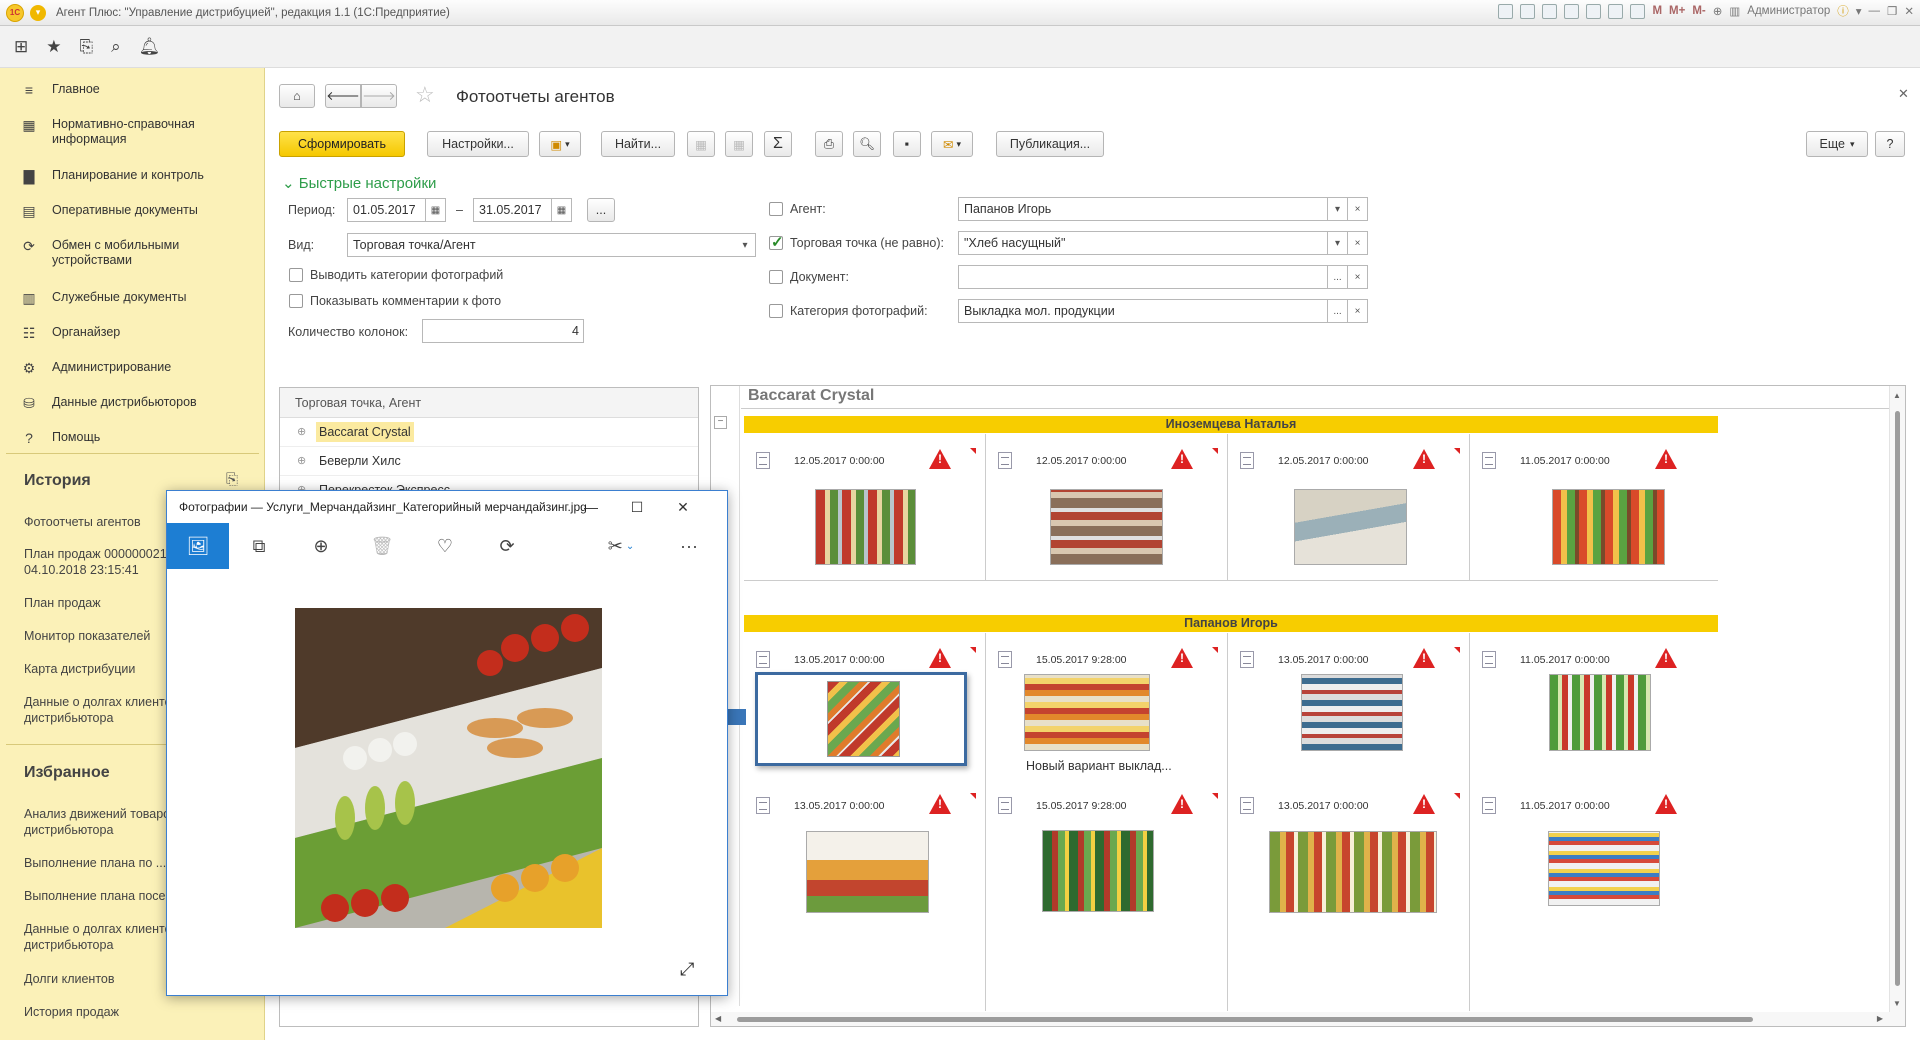 The image size is (1920, 1040). Describe the element at coordinates (1897, 698) in the screenshot. I see `scroll-thumb` at that location.